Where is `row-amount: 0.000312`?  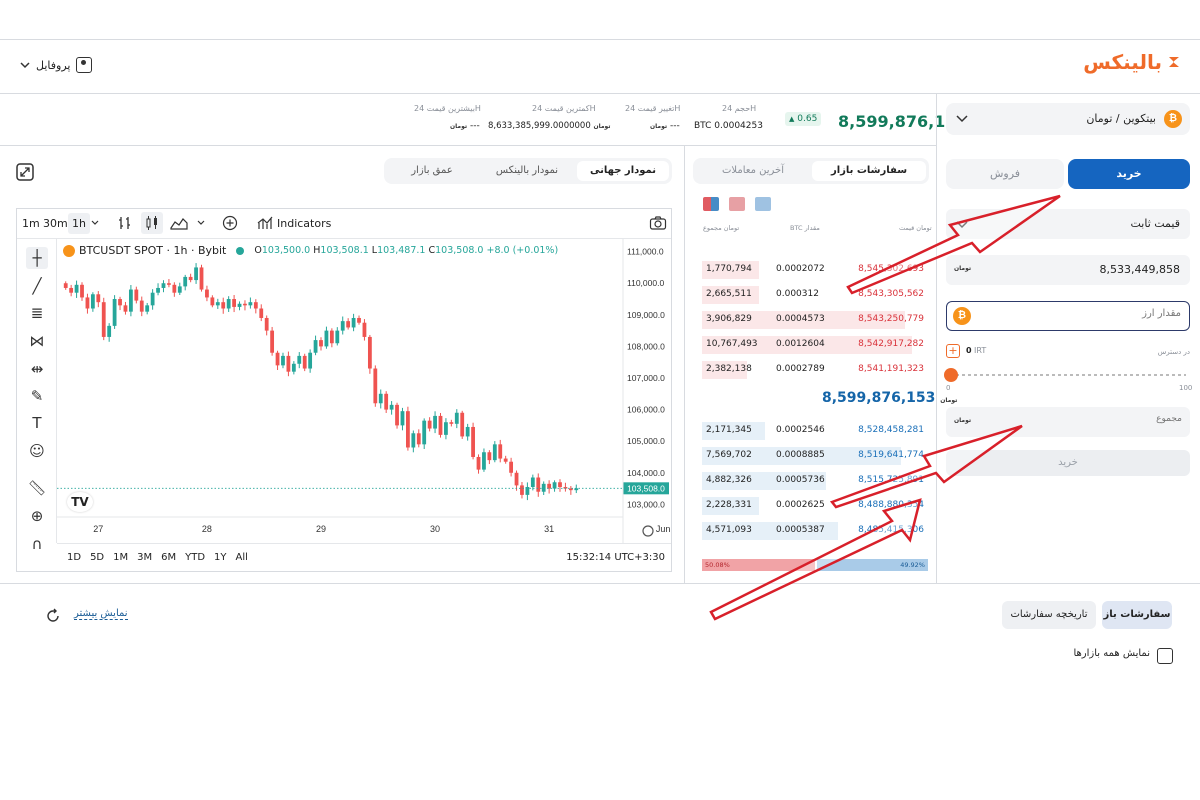 row-amount: 0.000312 is located at coordinates (797, 294).